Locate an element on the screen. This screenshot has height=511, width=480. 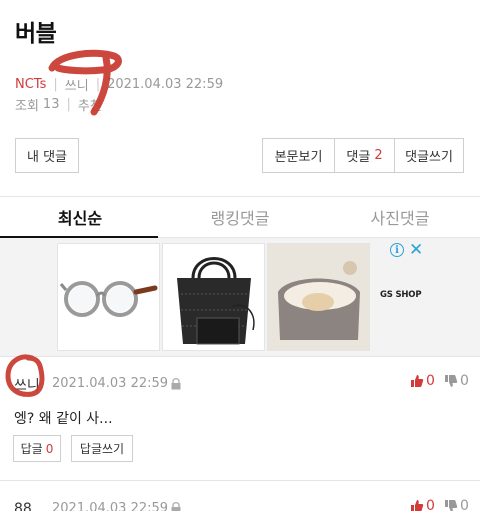
post-author: 쓰니 is located at coordinates (76, 86).